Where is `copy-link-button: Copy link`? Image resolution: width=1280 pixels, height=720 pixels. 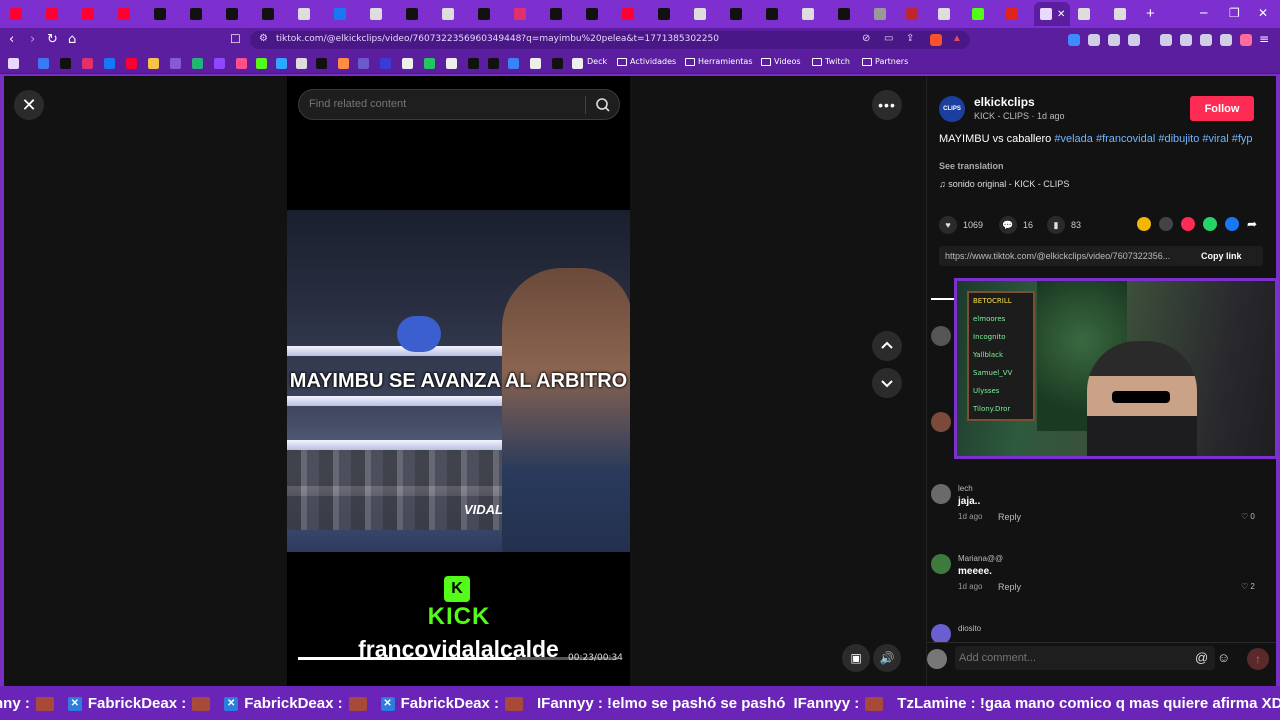
copy-link-button: Copy link is located at coordinates (1221, 256).